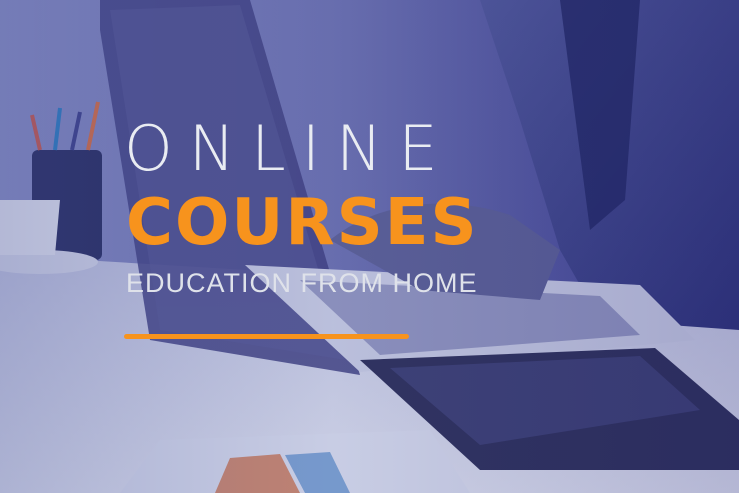 This screenshot has height=493, width=739. Describe the element at coordinates (302, 283) in the screenshot. I see `headline-tagline: EDUCATION FROM HOME` at that location.